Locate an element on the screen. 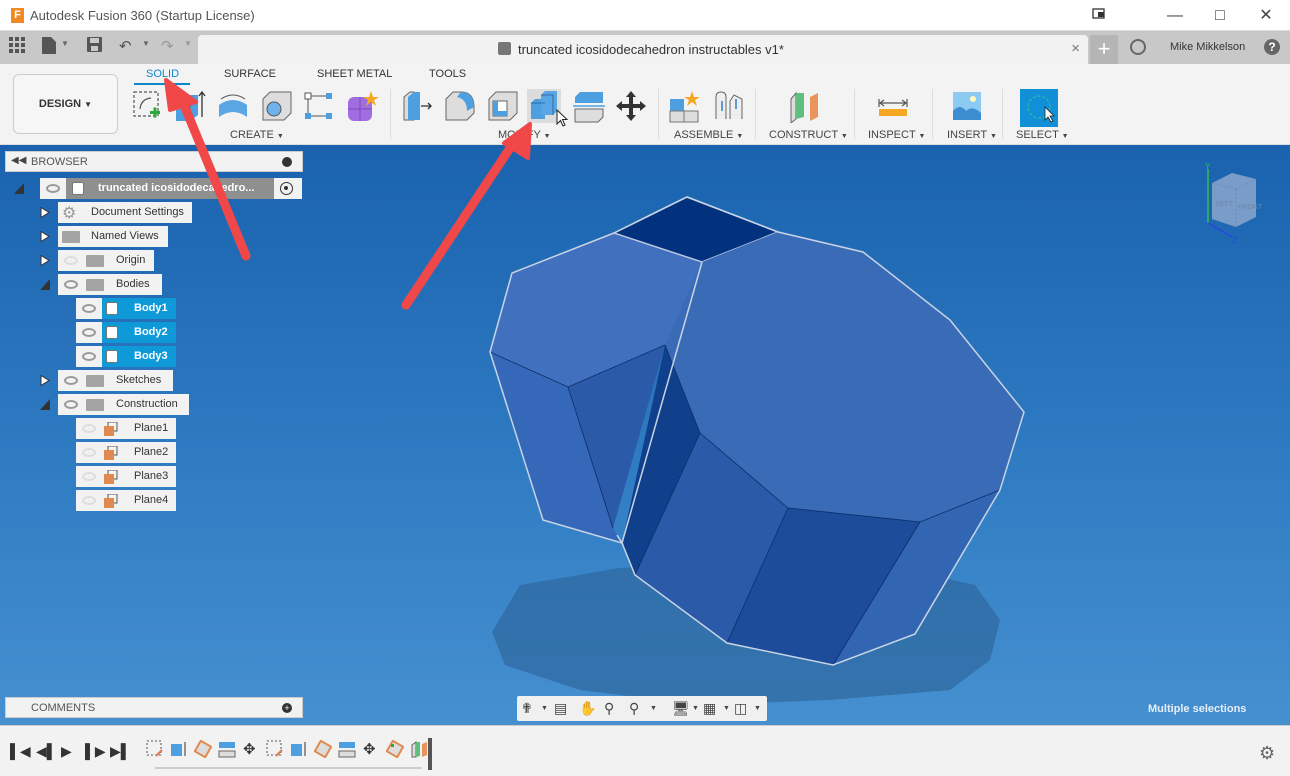  close-window-button: ✕ is located at coordinates (1266, 15).